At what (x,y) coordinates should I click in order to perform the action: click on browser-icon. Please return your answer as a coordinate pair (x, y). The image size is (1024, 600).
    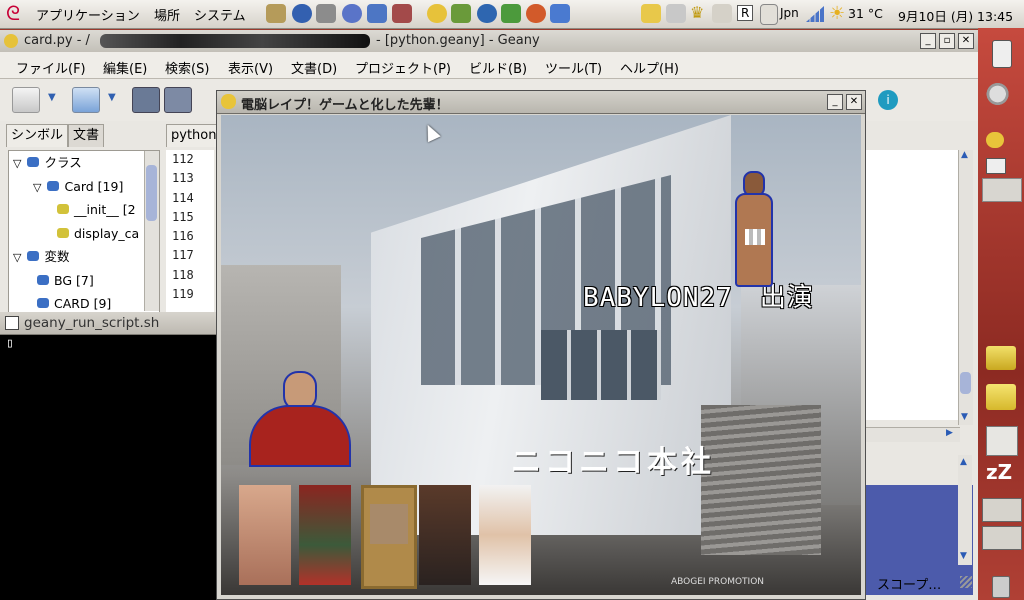
    Looking at the image, I should click on (302, 13).